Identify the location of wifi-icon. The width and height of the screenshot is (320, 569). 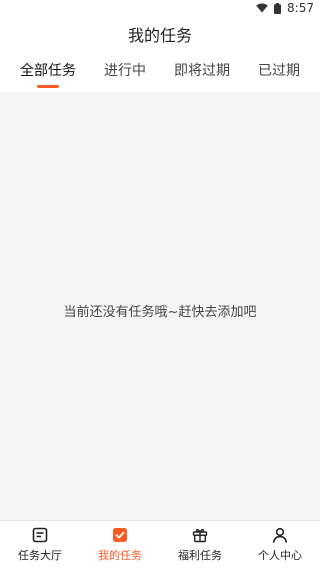
(262, 8).